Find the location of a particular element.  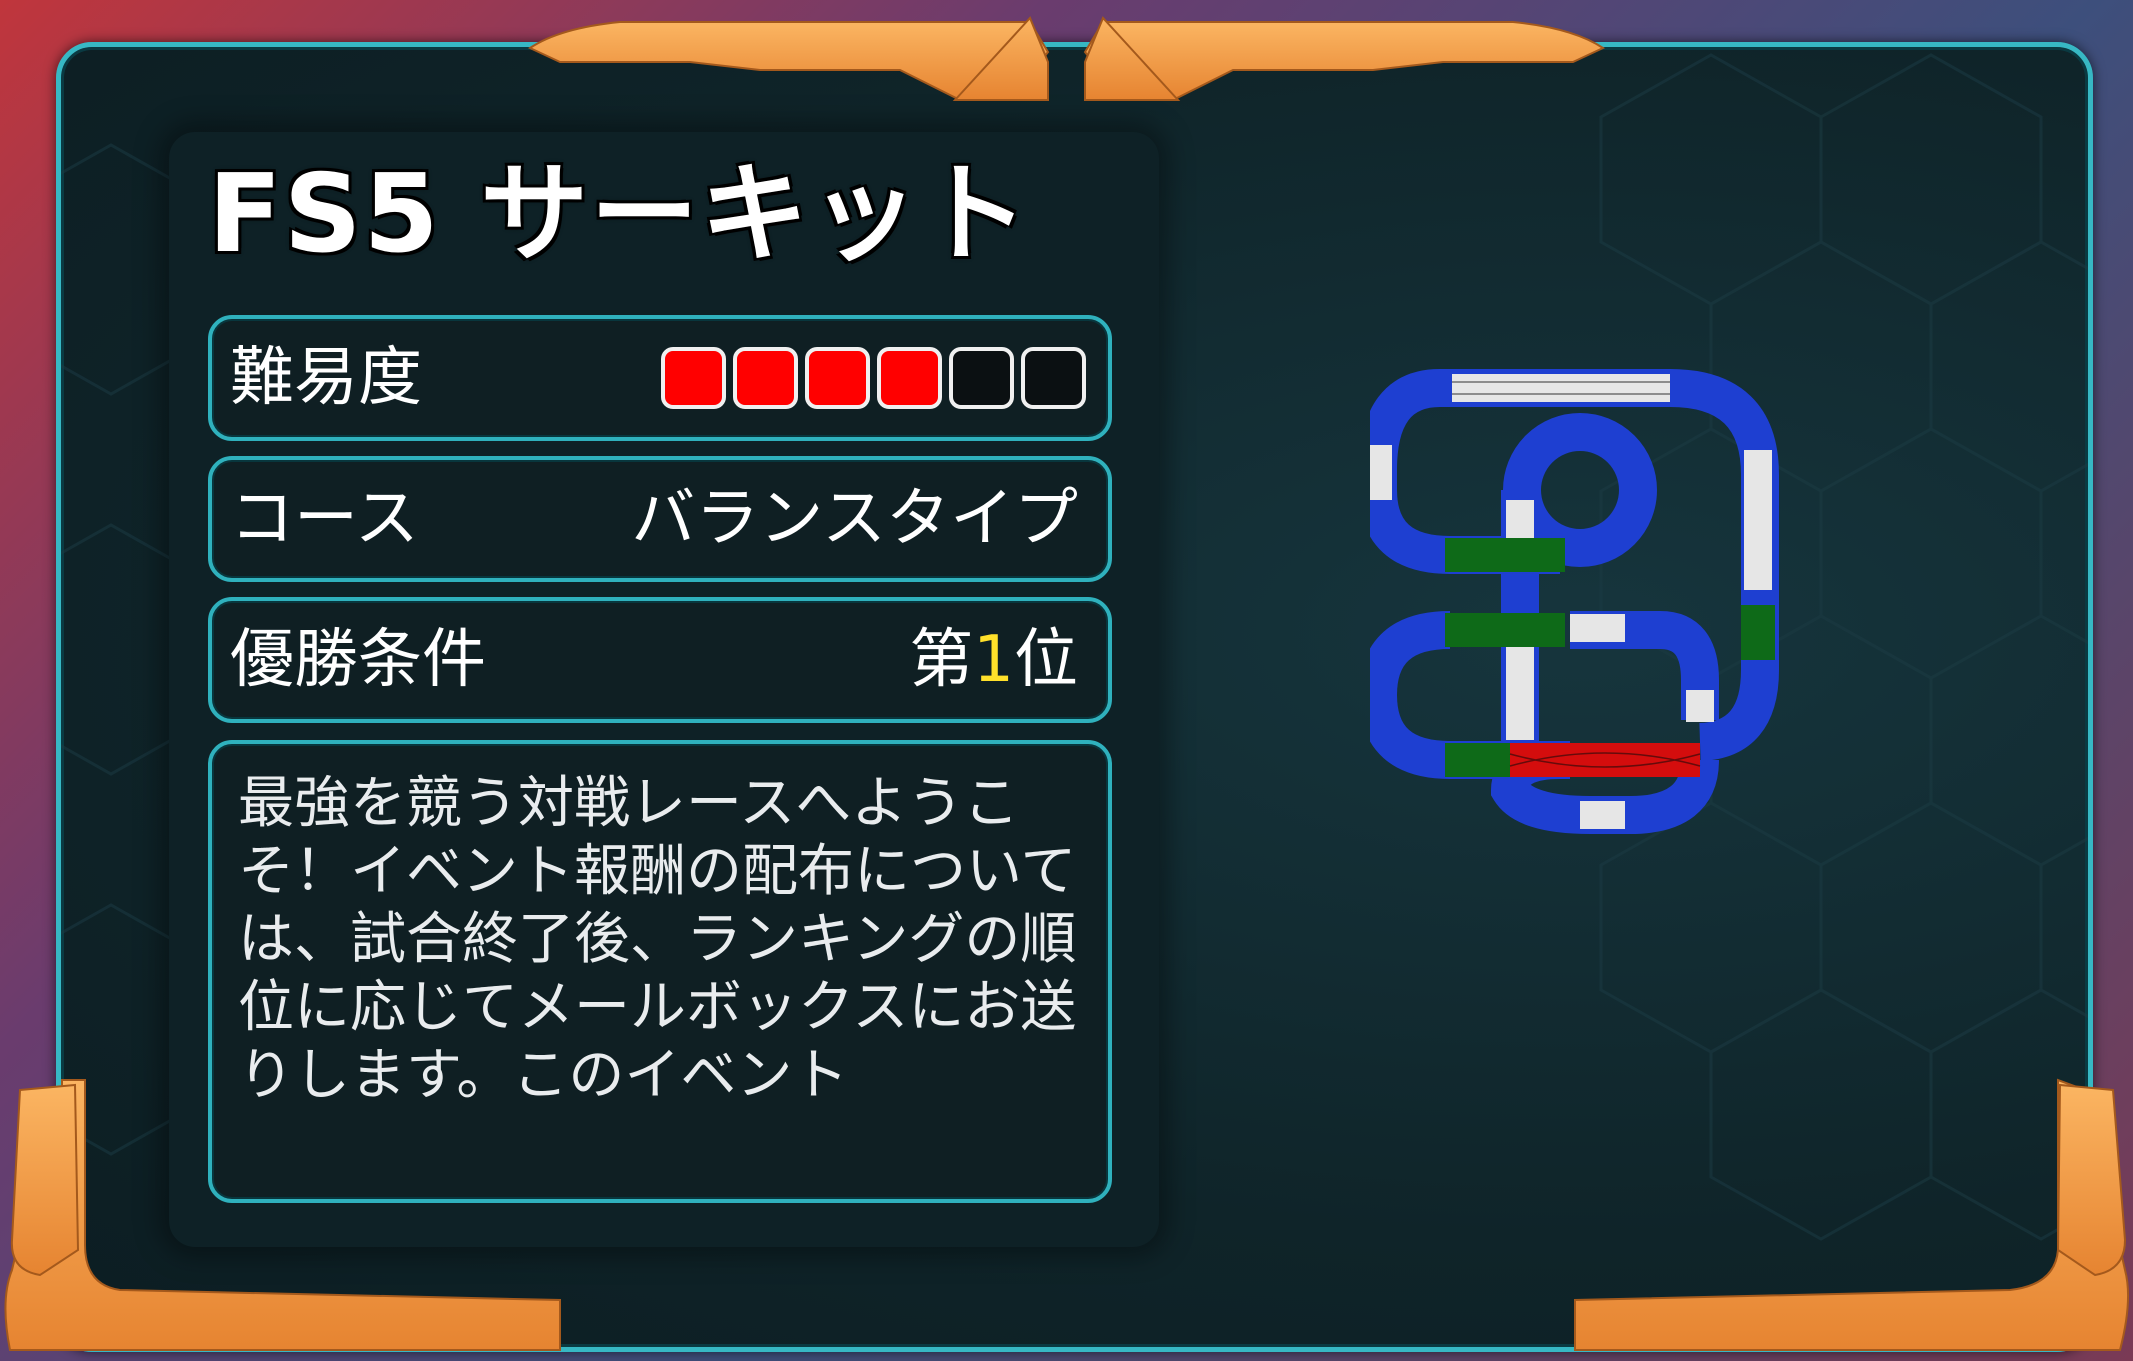

course-title: FS5 サーキット is located at coordinates (619, 214).